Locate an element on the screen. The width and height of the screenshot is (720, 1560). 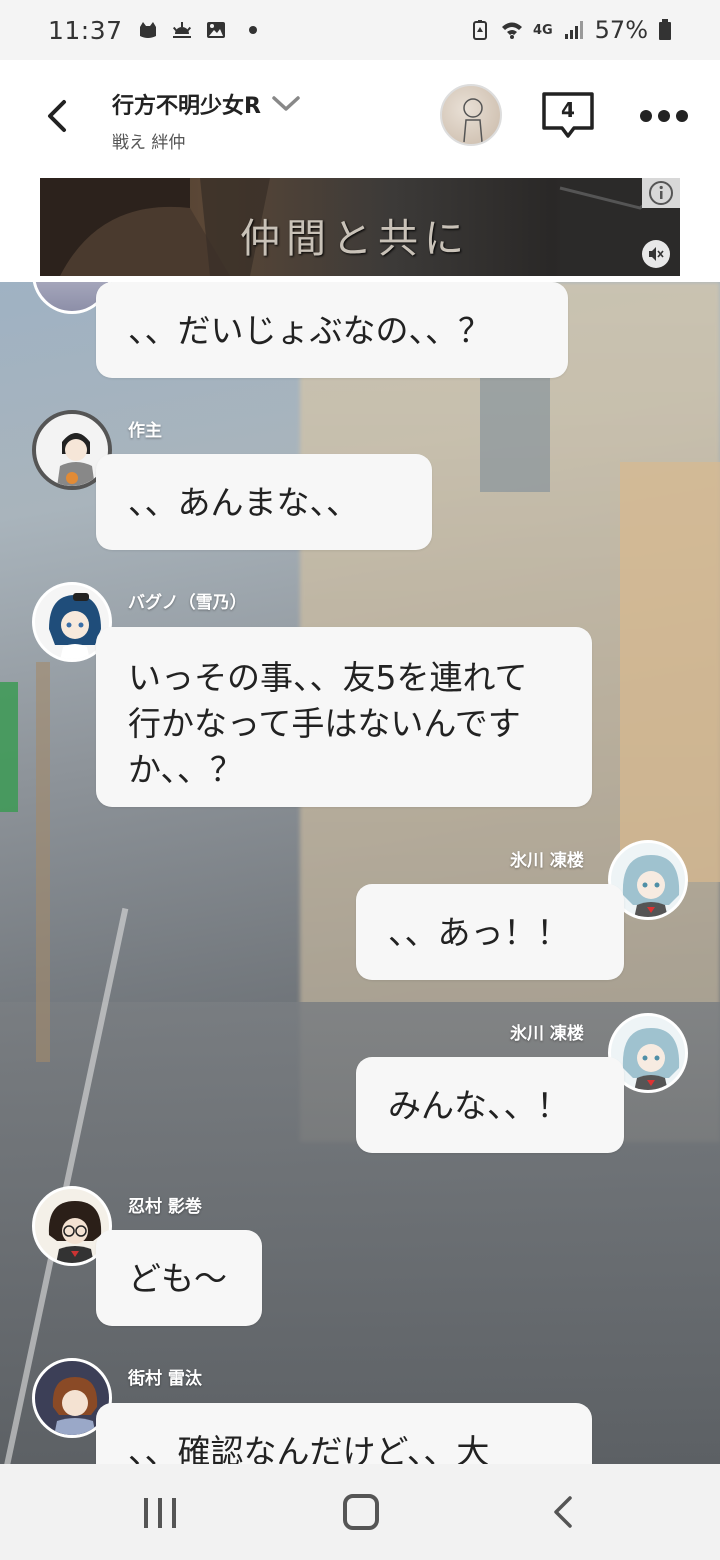
message-bubble: 、、あっ！！ is located at coordinates (490, 932).